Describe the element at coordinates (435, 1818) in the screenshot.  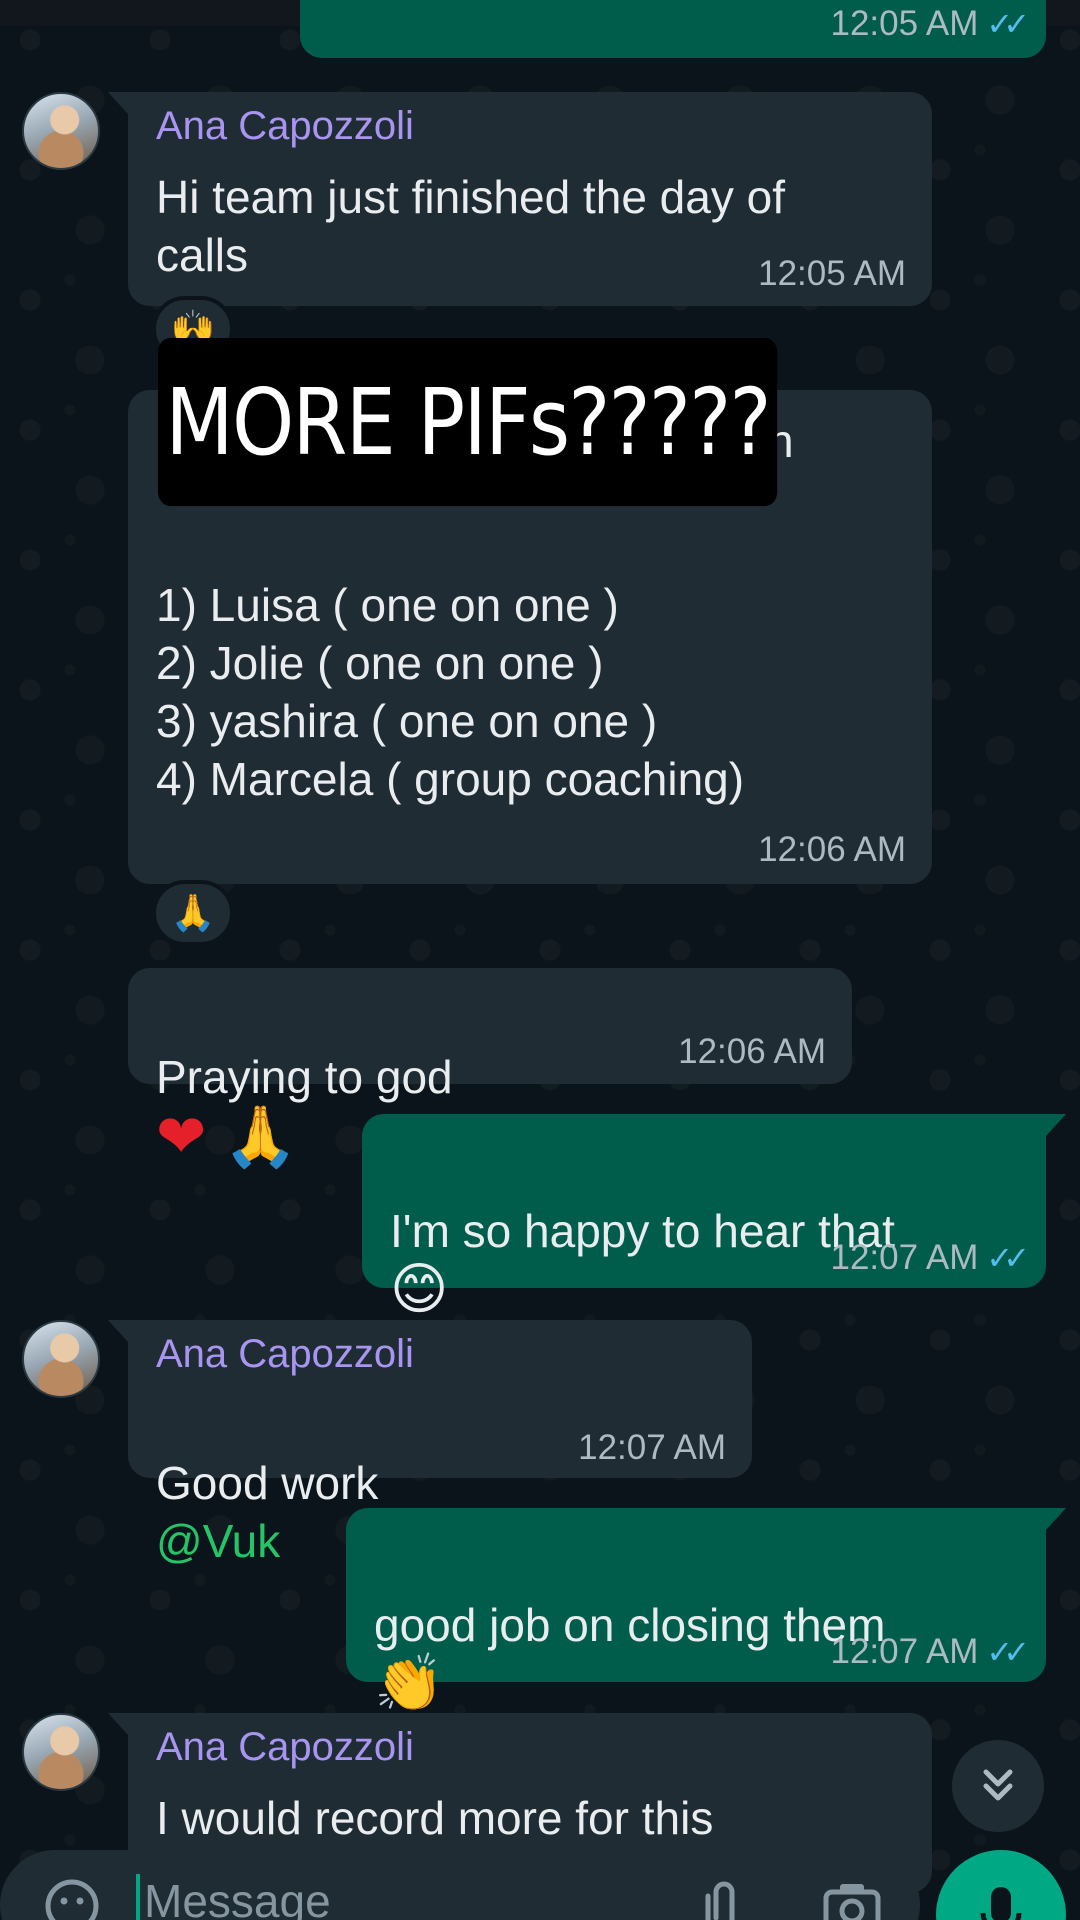
I see `message-text: I would record more for this` at that location.